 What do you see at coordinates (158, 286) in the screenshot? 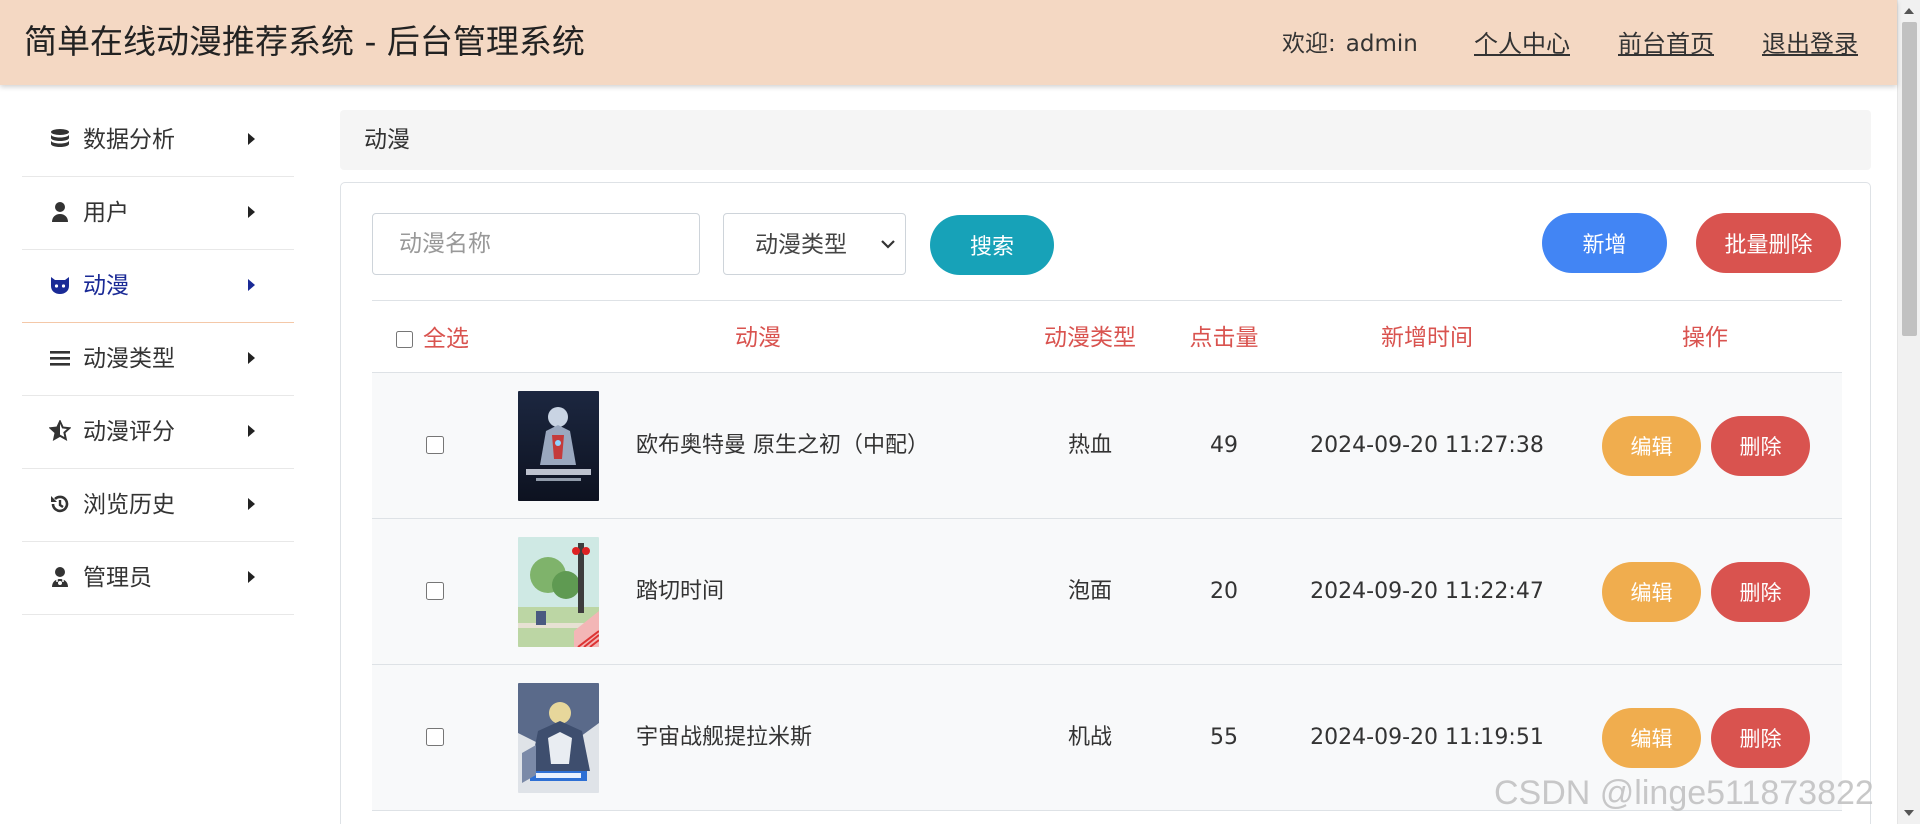
I see `sidebar-item-anime: 动漫` at bounding box center [158, 286].